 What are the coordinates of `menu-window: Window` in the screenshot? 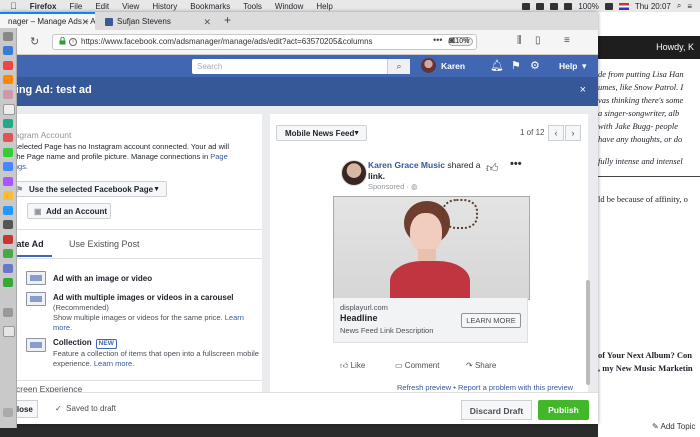 It's located at (289, 6).